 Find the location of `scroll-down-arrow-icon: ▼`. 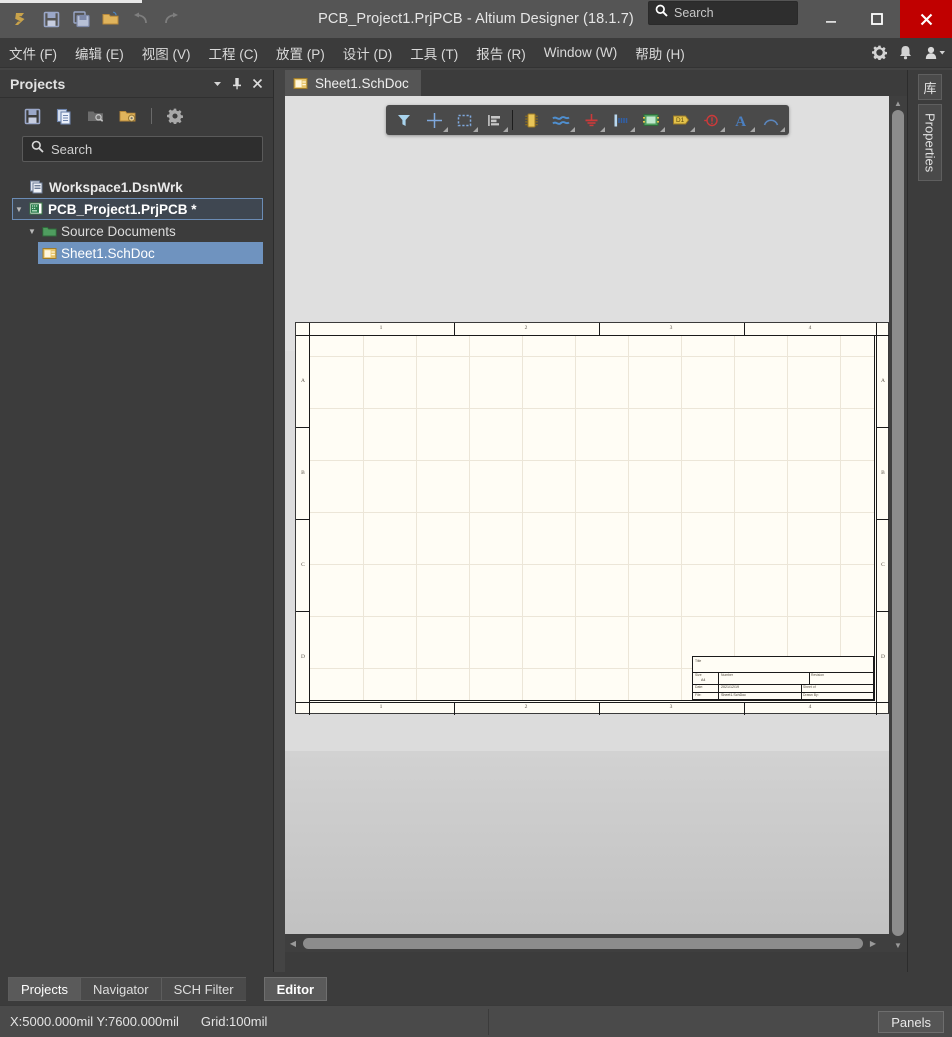

scroll-down-arrow-icon: ▼ is located at coordinates (898, 945).